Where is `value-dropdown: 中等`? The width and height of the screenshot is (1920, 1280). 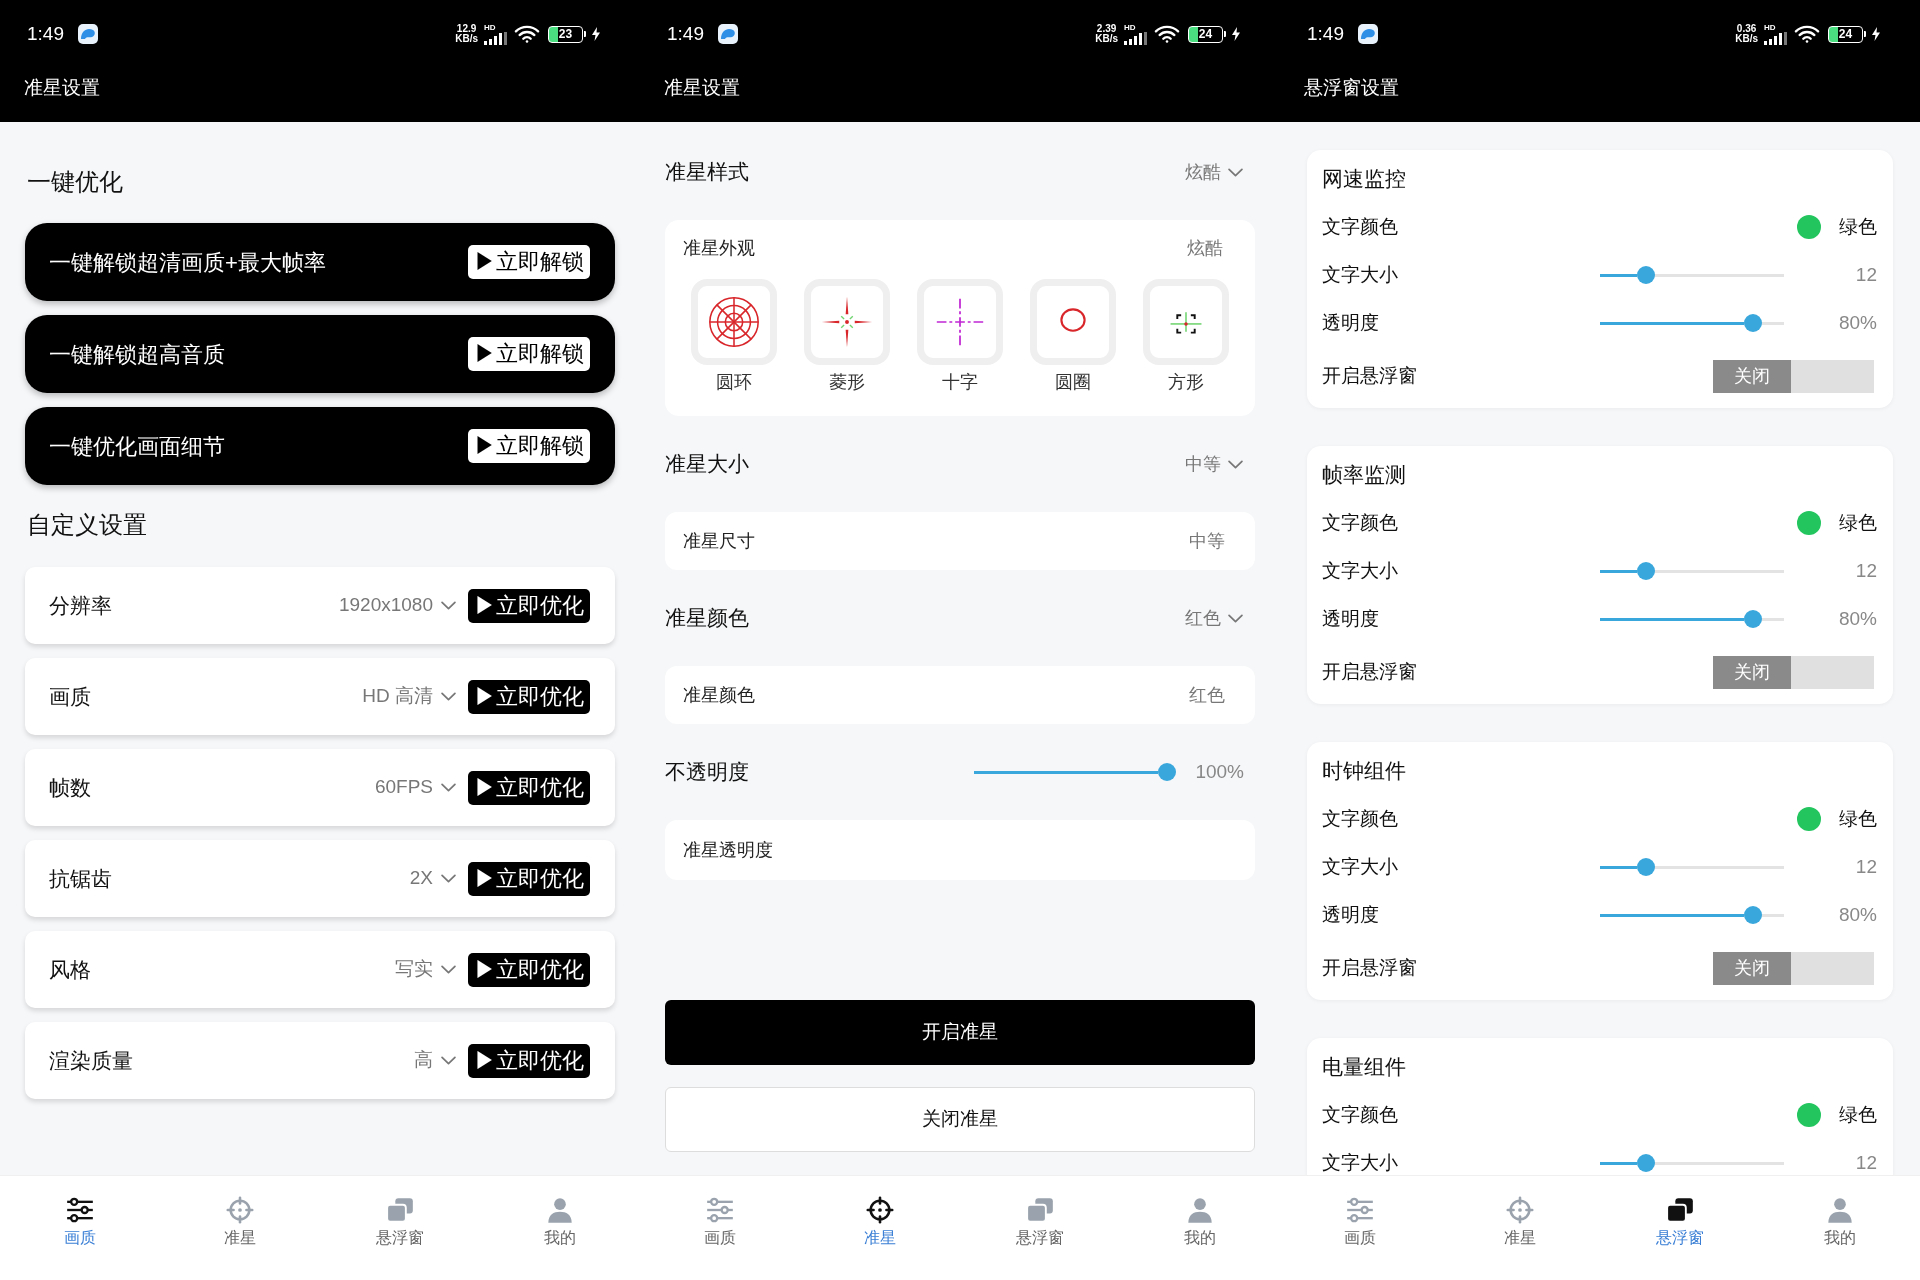 value-dropdown: 中等 is located at coordinates (1220, 464).